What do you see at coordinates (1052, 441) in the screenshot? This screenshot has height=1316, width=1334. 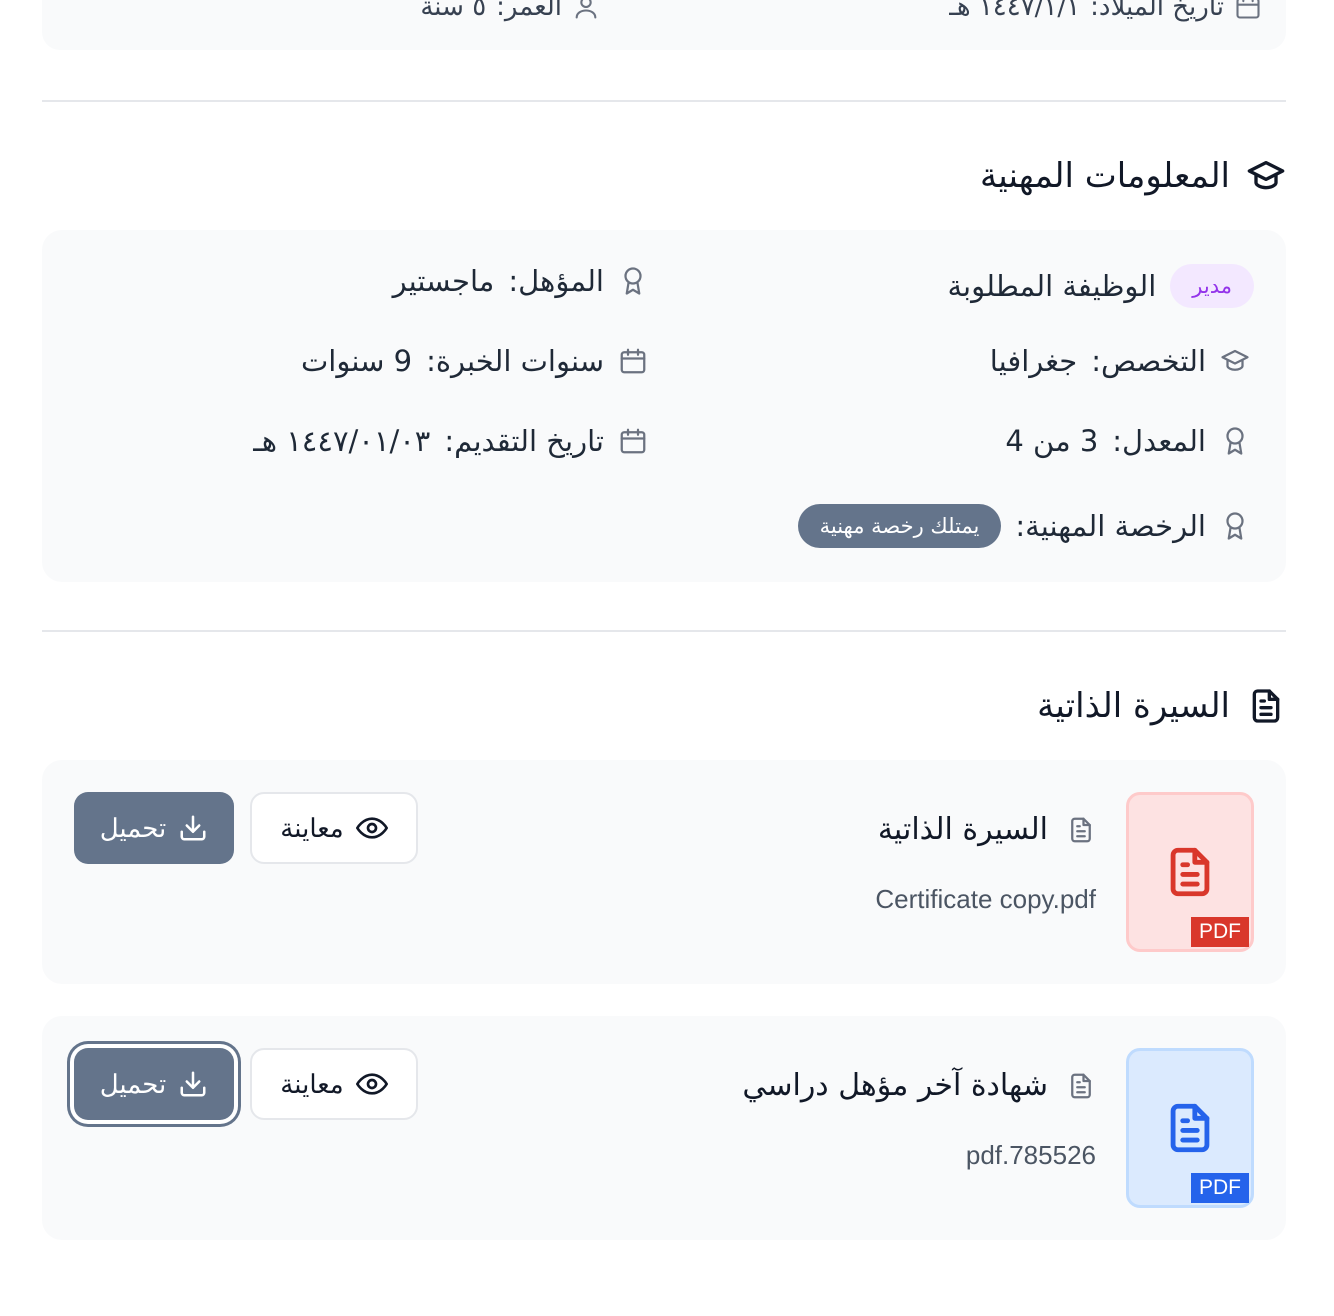 I see `gpa-value: 3 من 4` at bounding box center [1052, 441].